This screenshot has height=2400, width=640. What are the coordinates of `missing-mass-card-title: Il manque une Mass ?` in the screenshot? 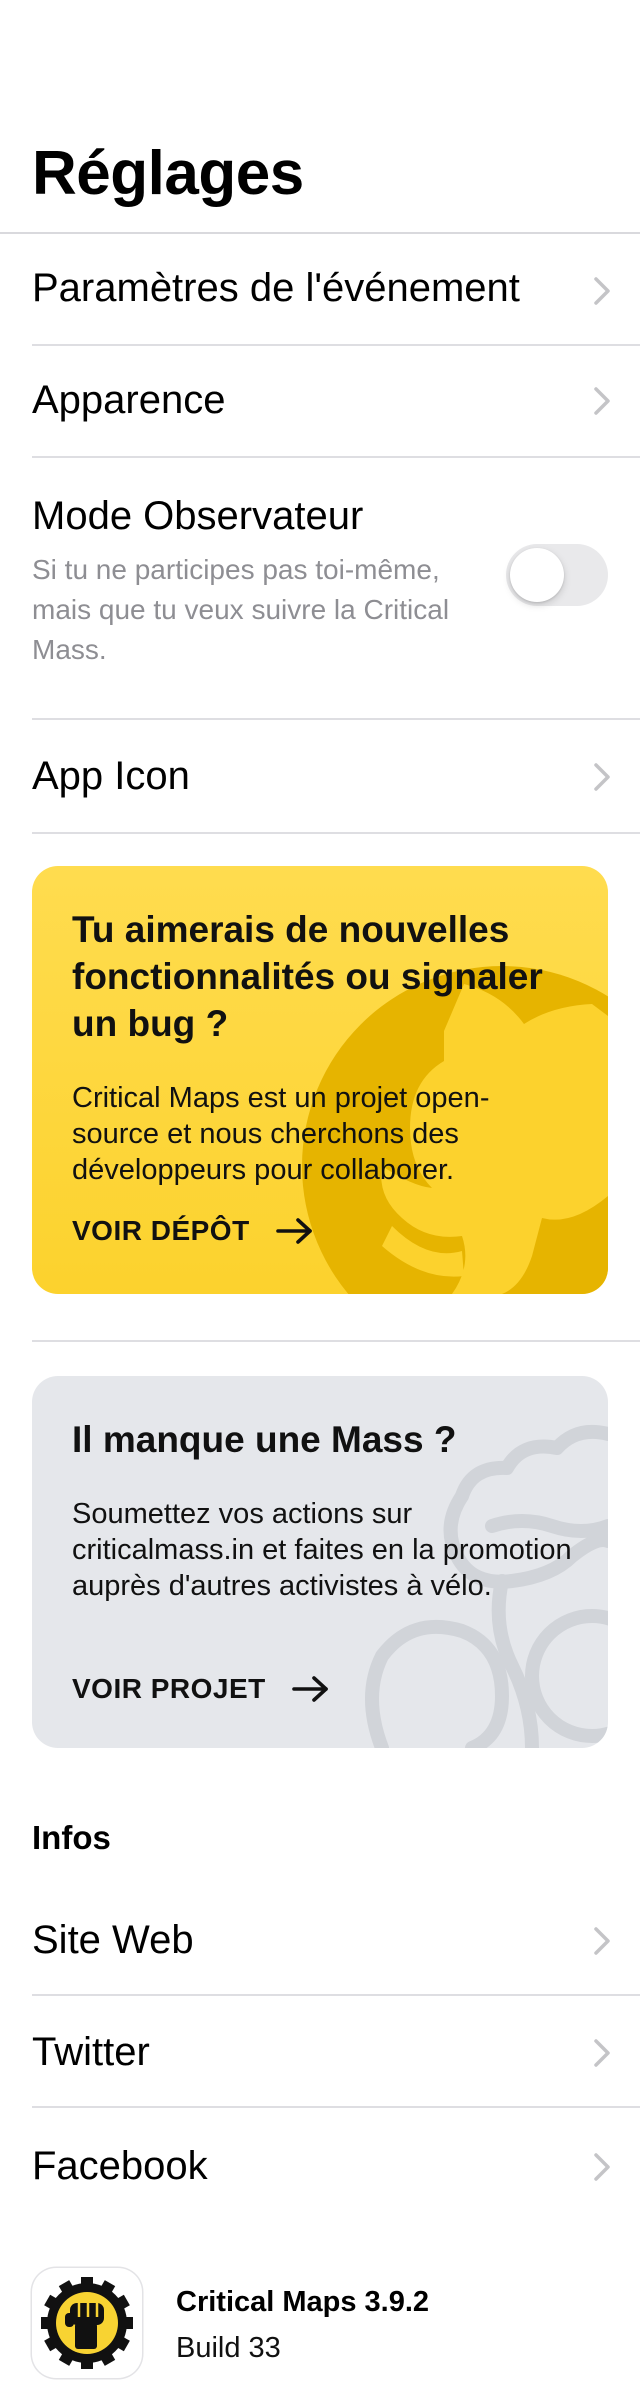 It's located at (264, 1439).